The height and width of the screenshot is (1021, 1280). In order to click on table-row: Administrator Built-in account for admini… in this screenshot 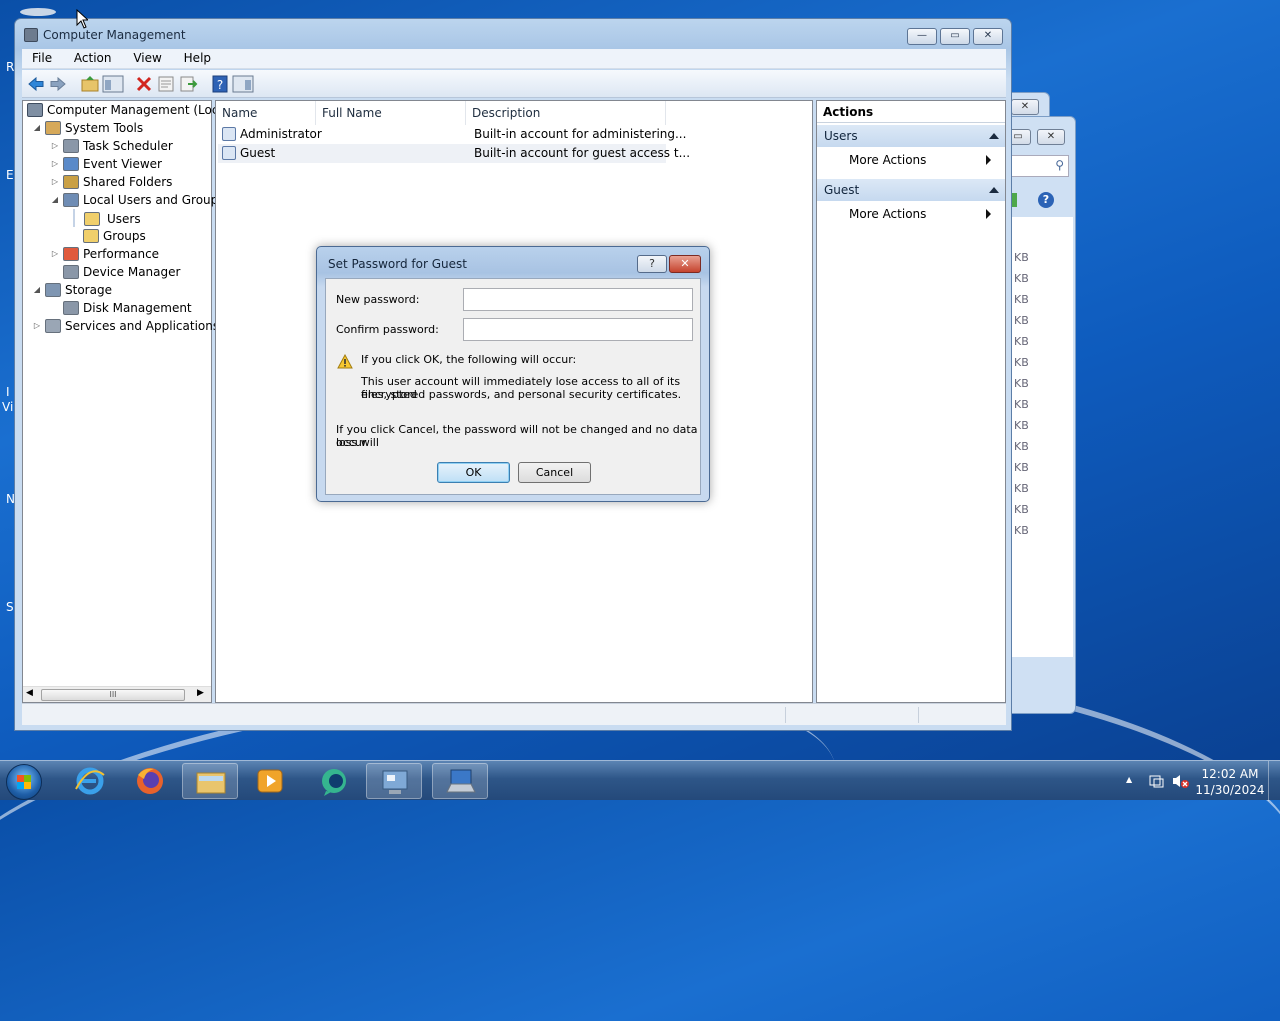, I will do `click(452, 134)`.